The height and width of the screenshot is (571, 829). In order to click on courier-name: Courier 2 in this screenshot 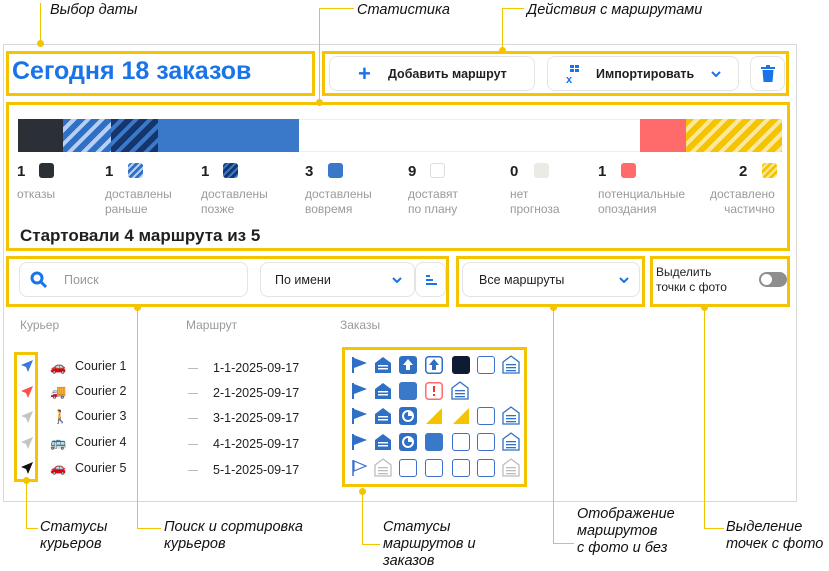, I will do `click(100, 391)`.